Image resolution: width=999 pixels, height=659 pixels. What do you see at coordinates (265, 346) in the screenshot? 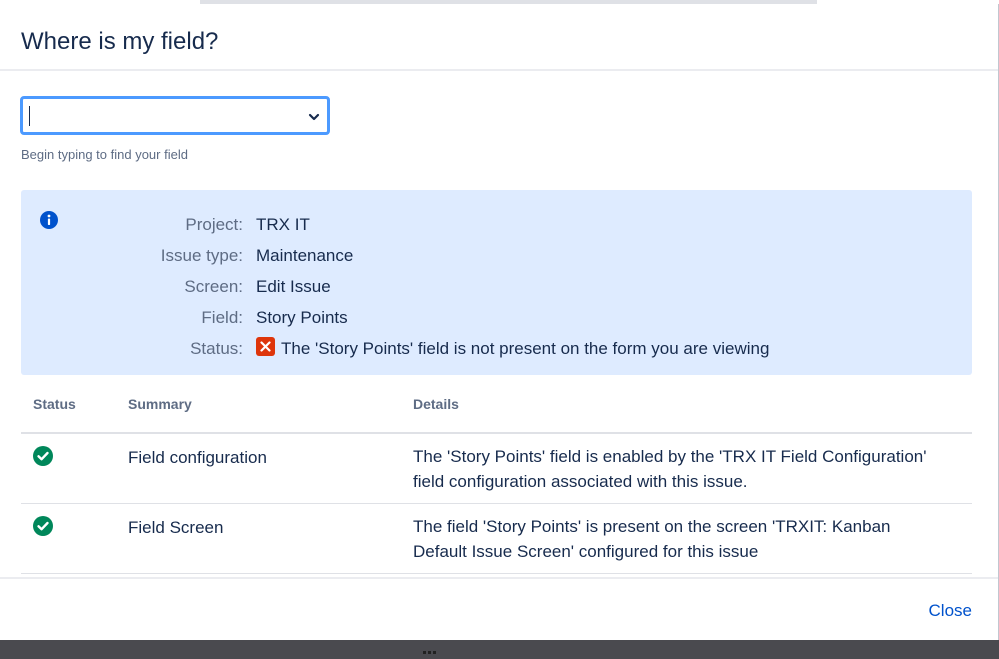
I see `error-x-icon` at bounding box center [265, 346].